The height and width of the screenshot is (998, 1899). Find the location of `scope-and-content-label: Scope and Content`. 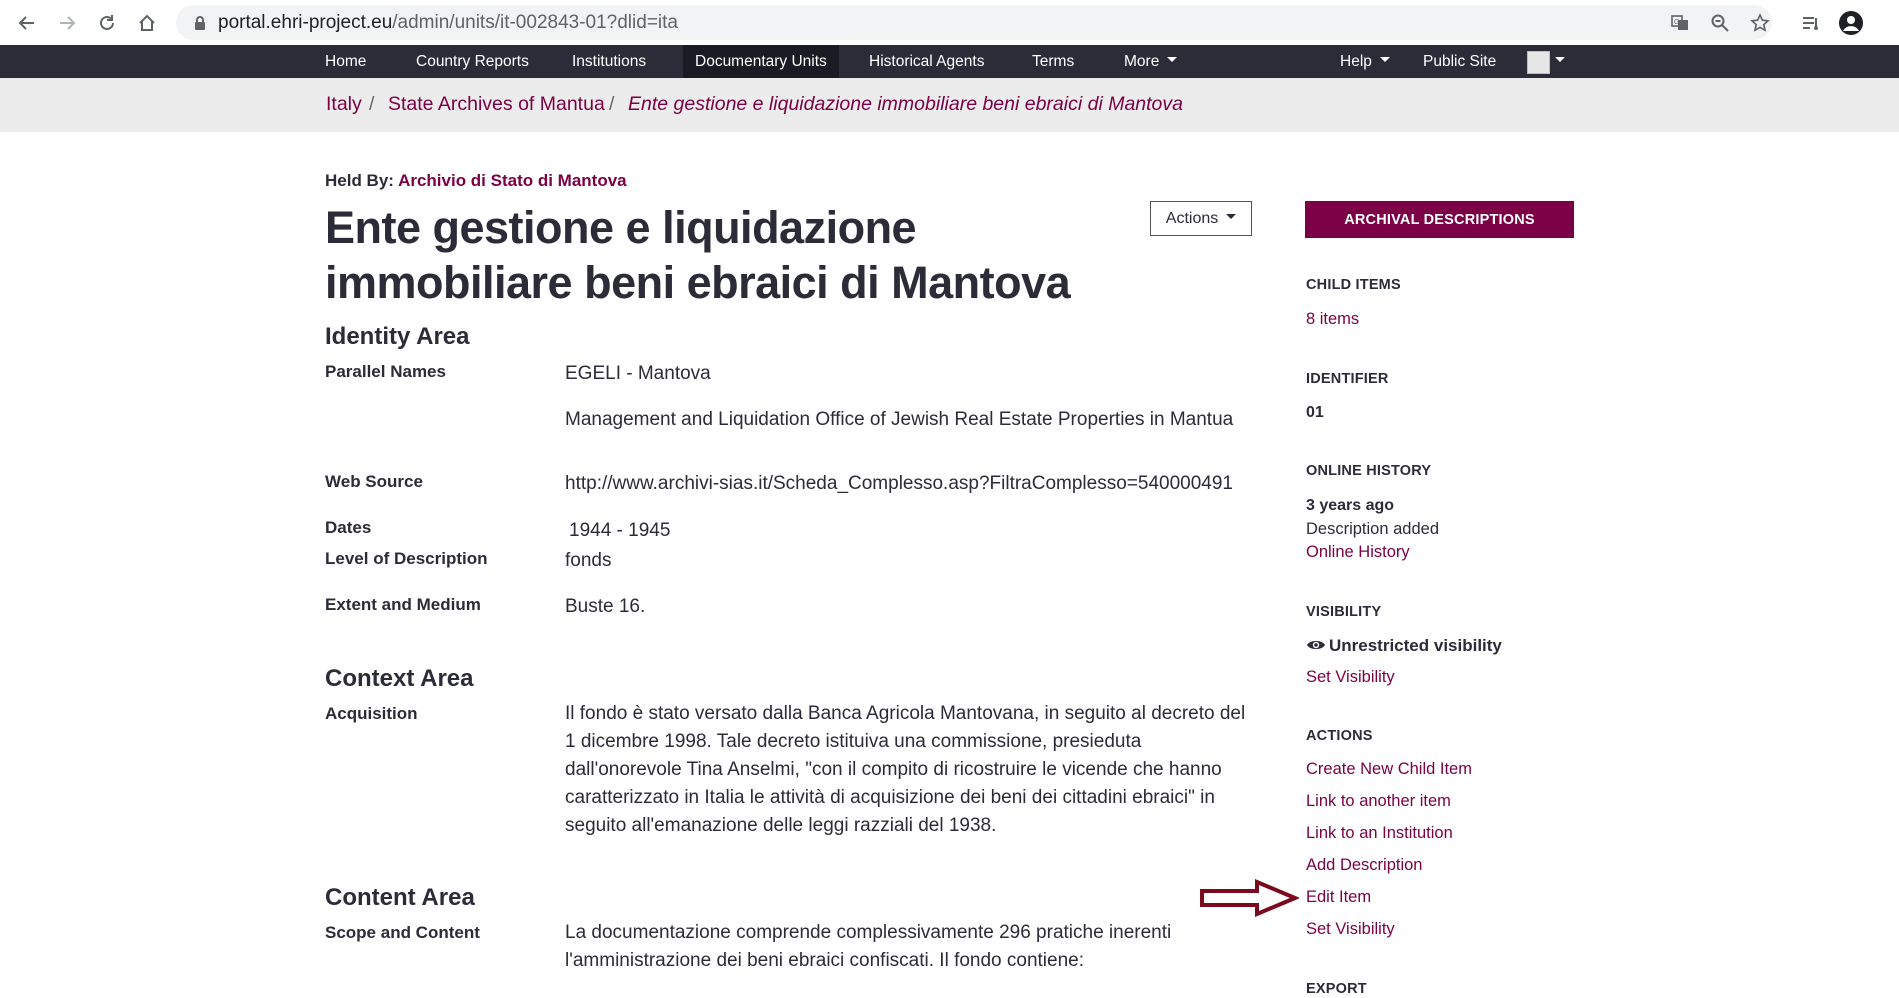

scope-and-content-label: Scope and Content is located at coordinates (402, 932).